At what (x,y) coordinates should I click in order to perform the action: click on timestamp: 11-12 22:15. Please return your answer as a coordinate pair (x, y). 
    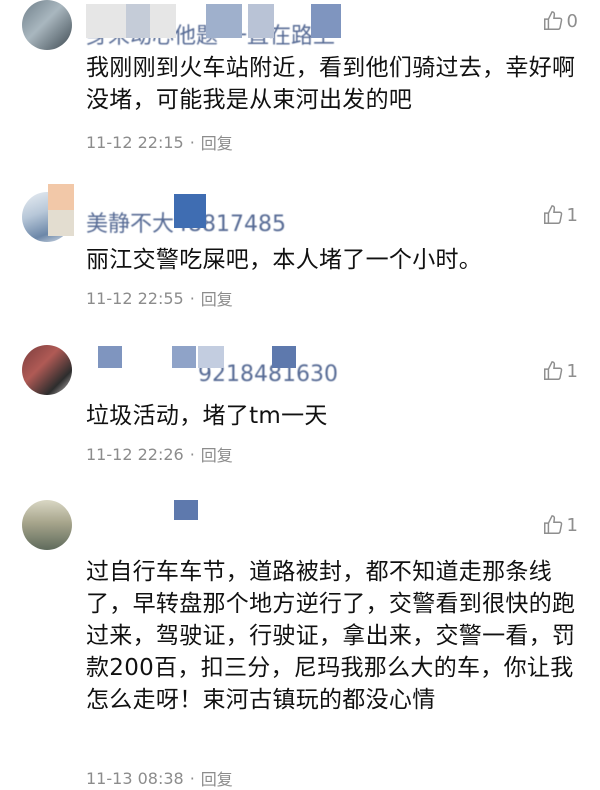
    Looking at the image, I should click on (135, 142).